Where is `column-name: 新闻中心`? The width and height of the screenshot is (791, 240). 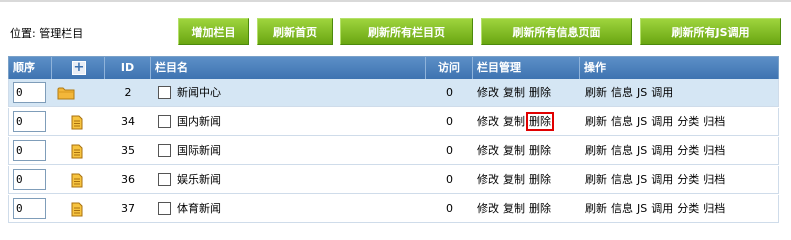 column-name: 新闻中心 is located at coordinates (199, 93).